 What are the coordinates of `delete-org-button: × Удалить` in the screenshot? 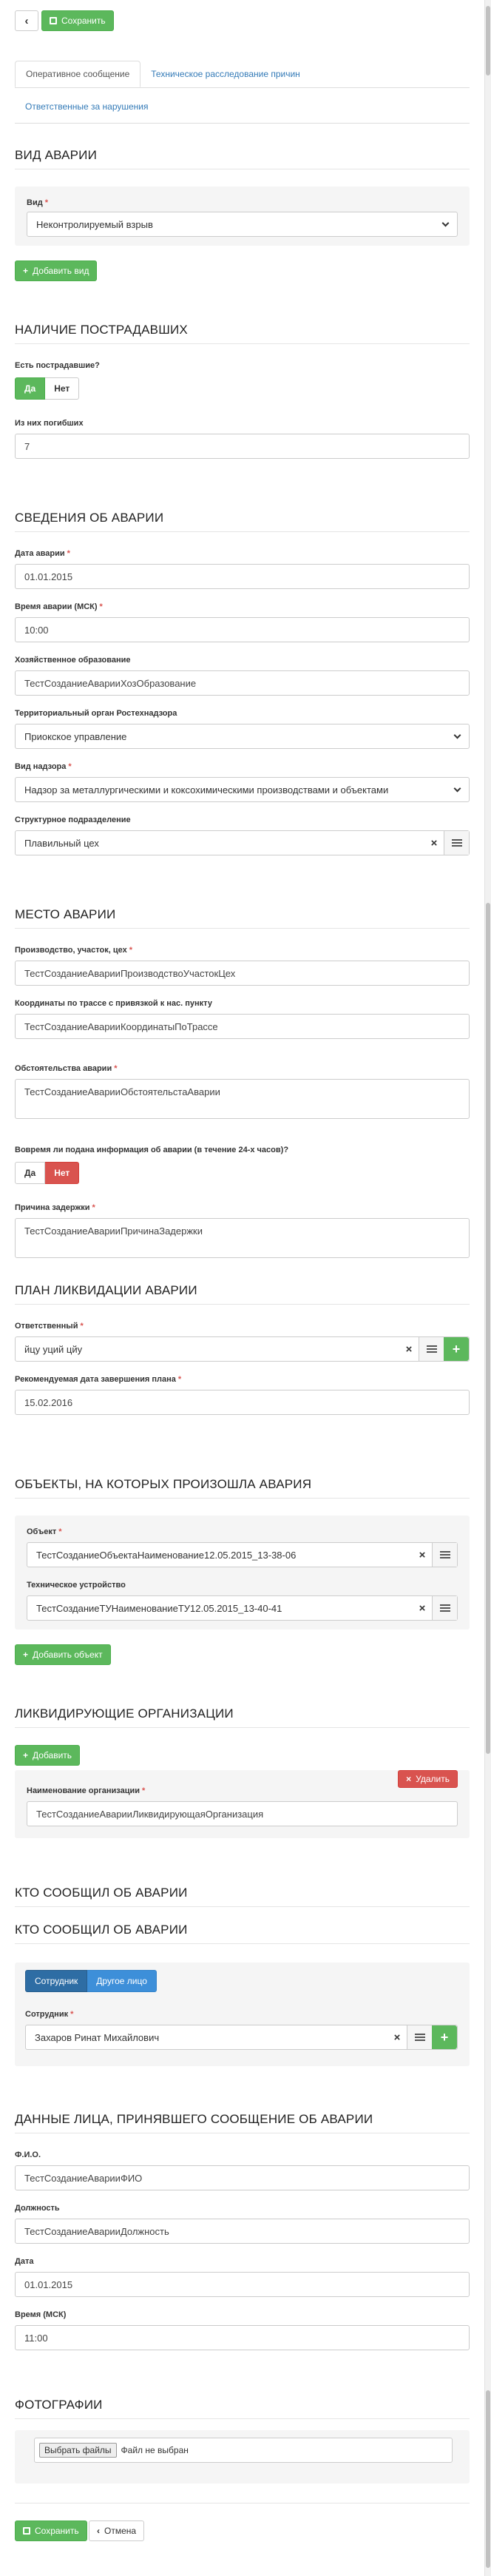 It's located at (428, 1779).